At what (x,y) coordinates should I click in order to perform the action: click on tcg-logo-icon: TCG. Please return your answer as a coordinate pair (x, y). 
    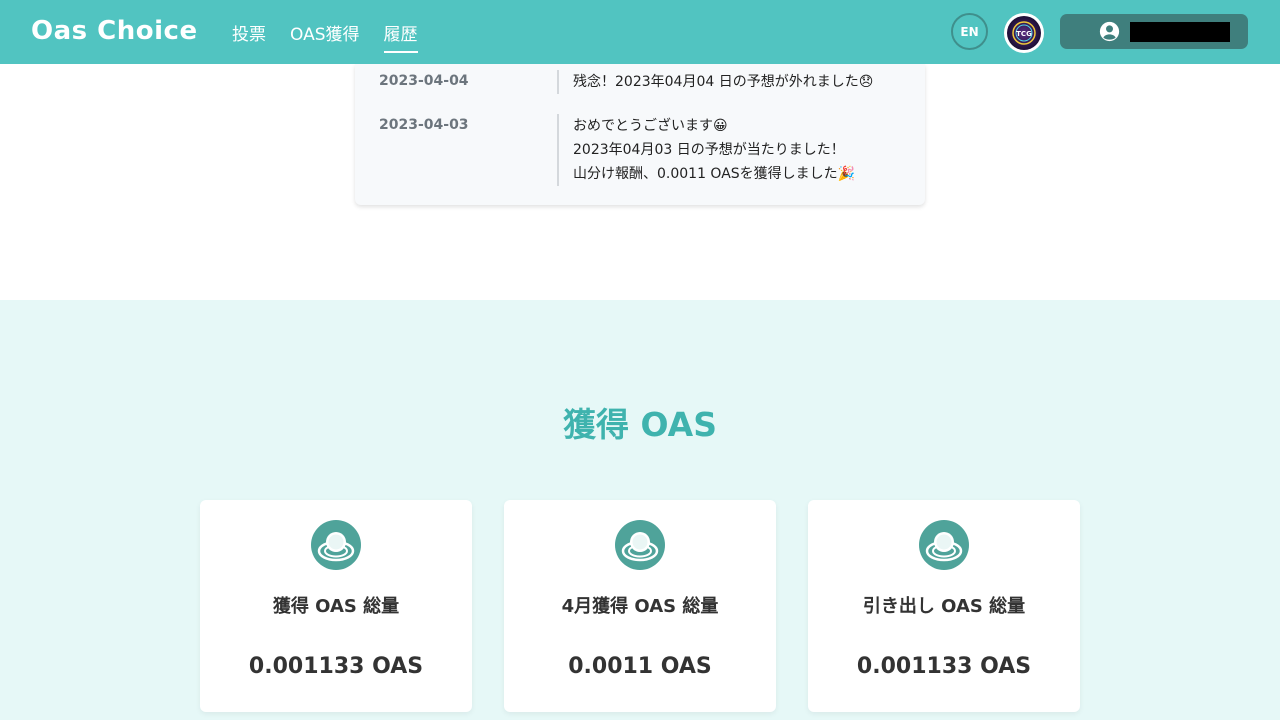
    Looking at the image, I should click on (1024, 33).